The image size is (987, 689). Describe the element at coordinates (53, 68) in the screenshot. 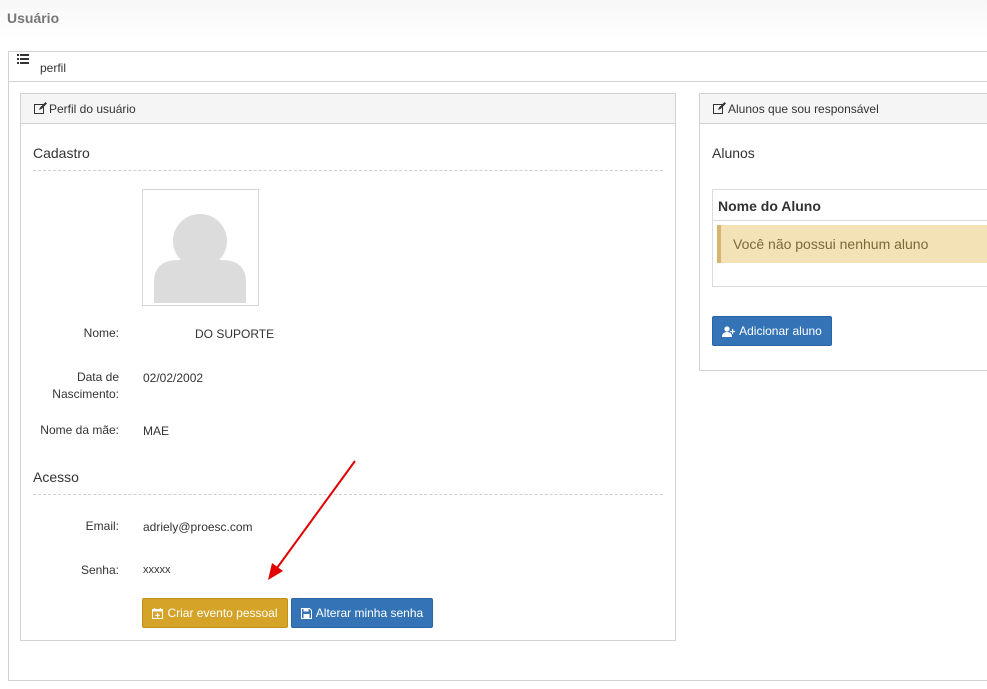

I see `tab-perfil: perfil` at that location.